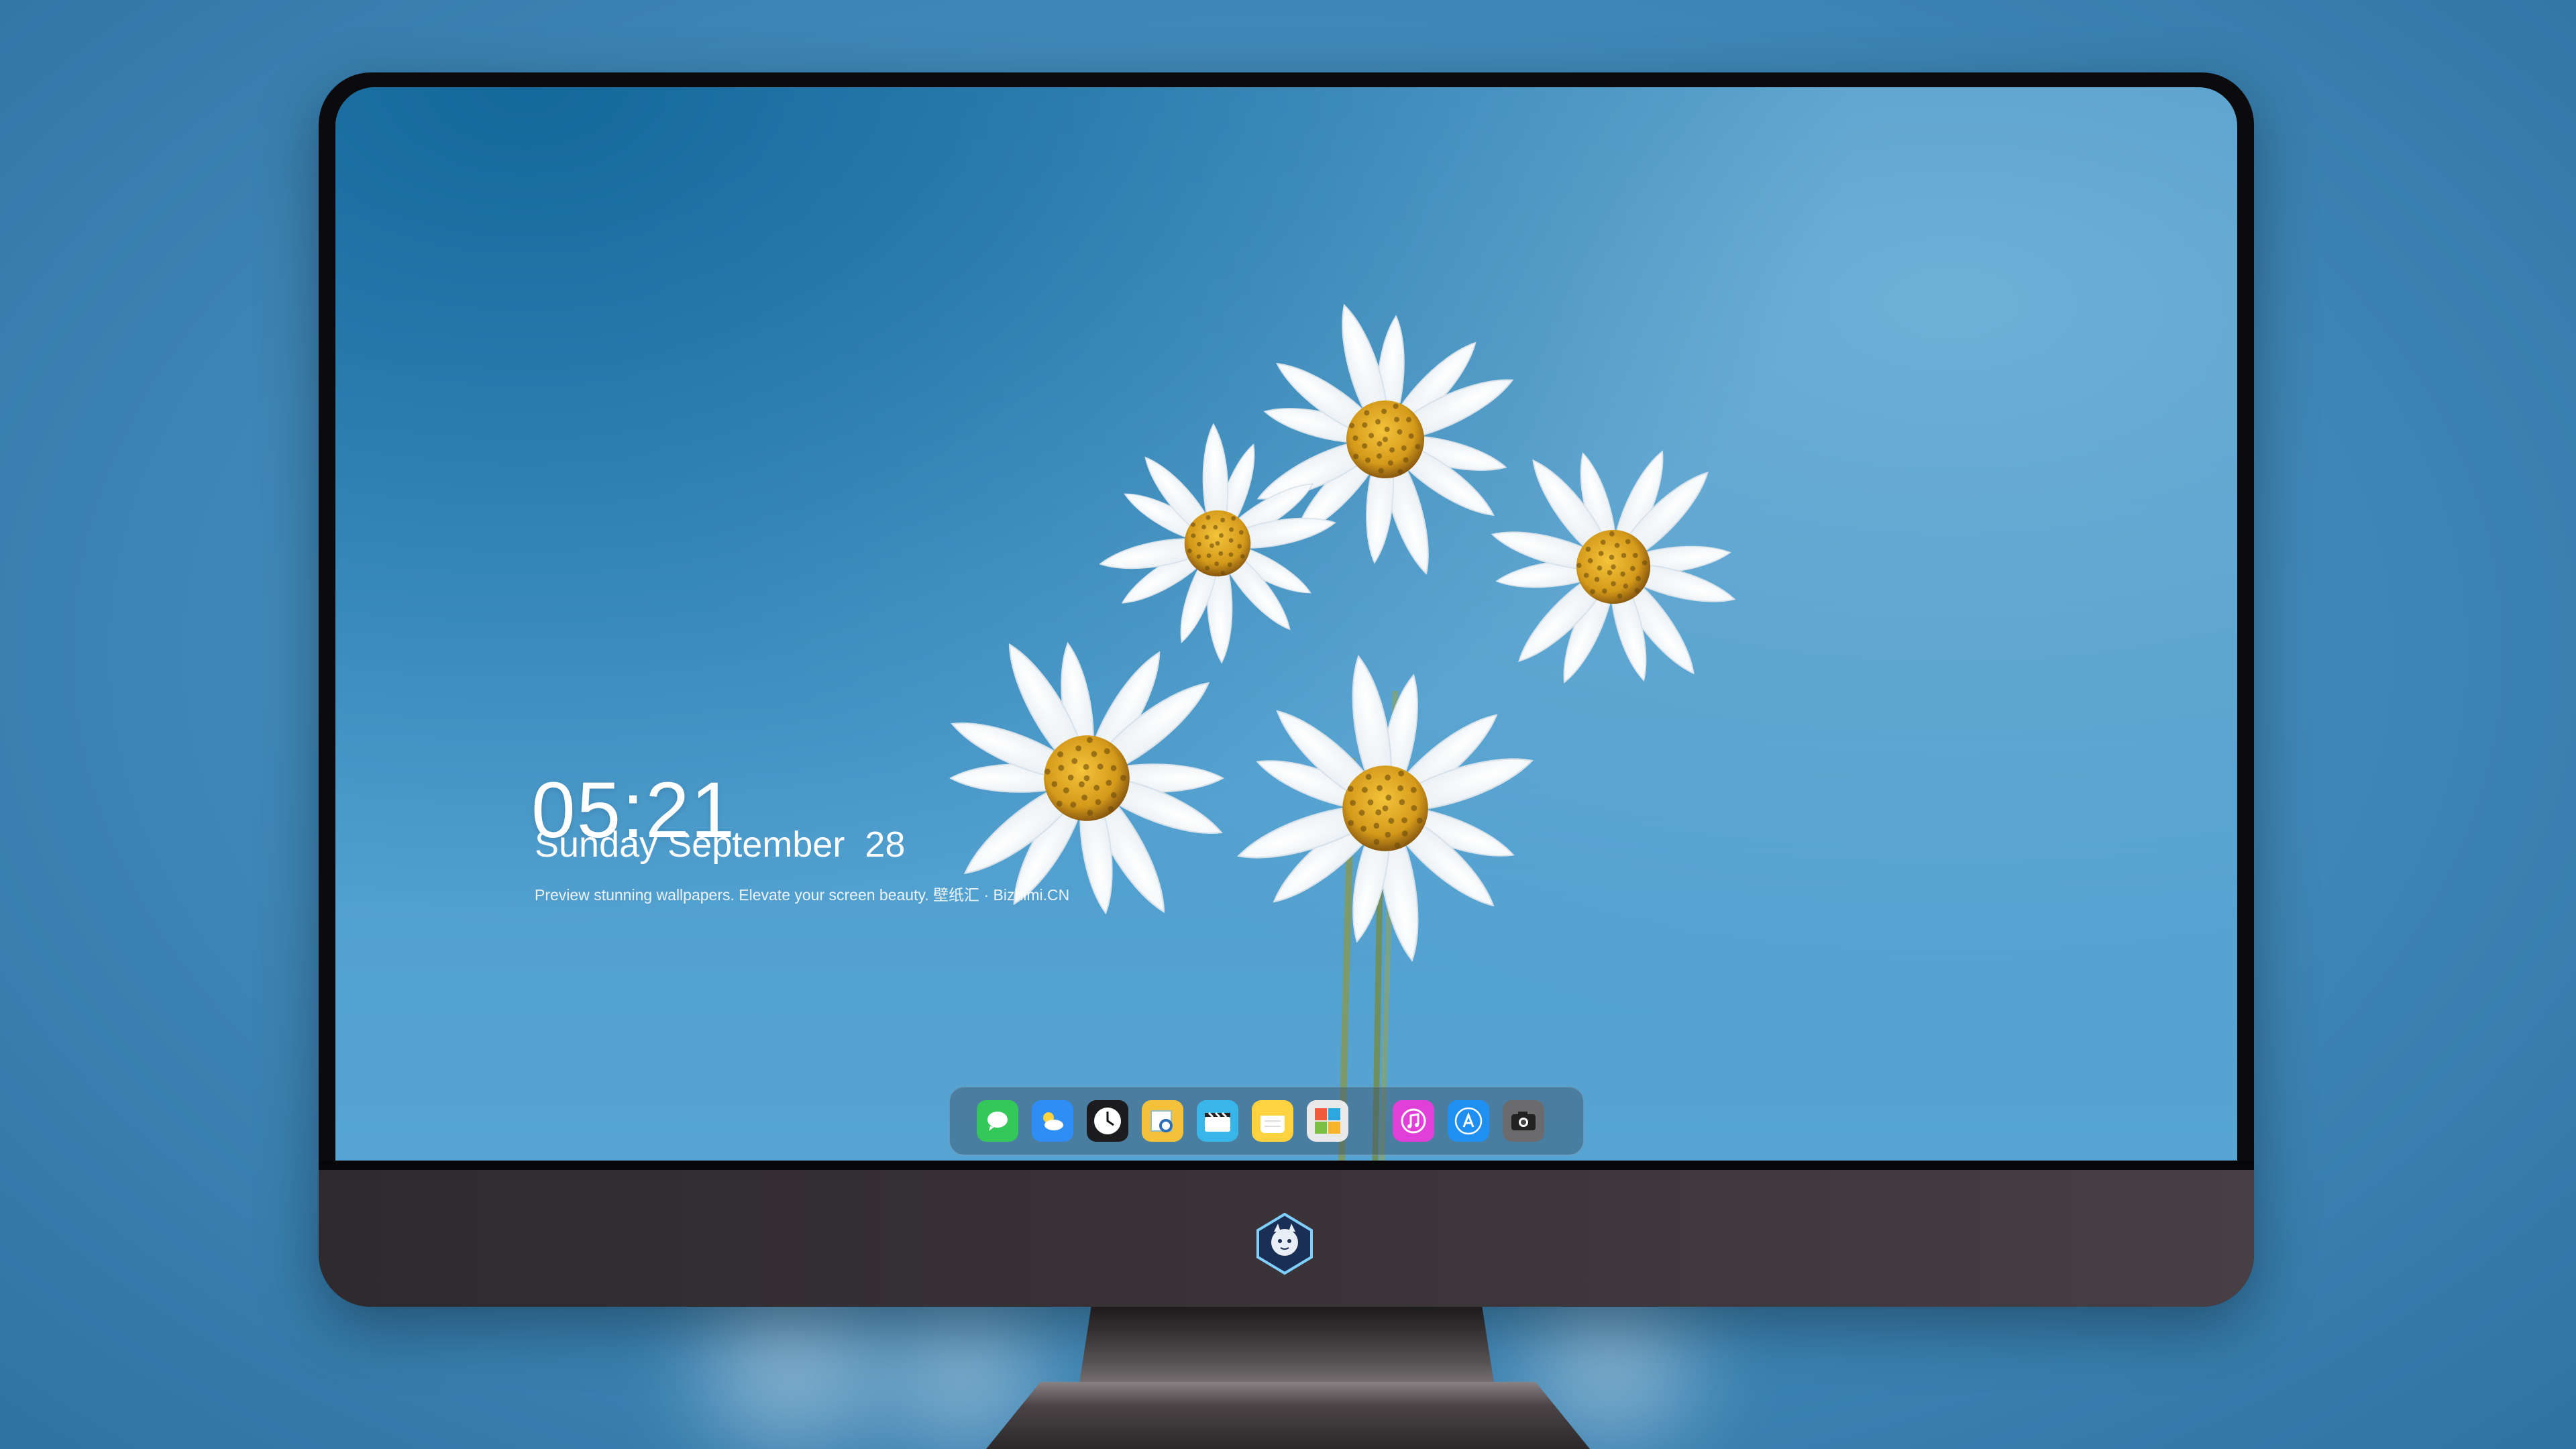  What do you see at coordinates (1284, 1244) in the screenshot?
I see `brand-logo-icon` at bounding box center [1284, 1244].